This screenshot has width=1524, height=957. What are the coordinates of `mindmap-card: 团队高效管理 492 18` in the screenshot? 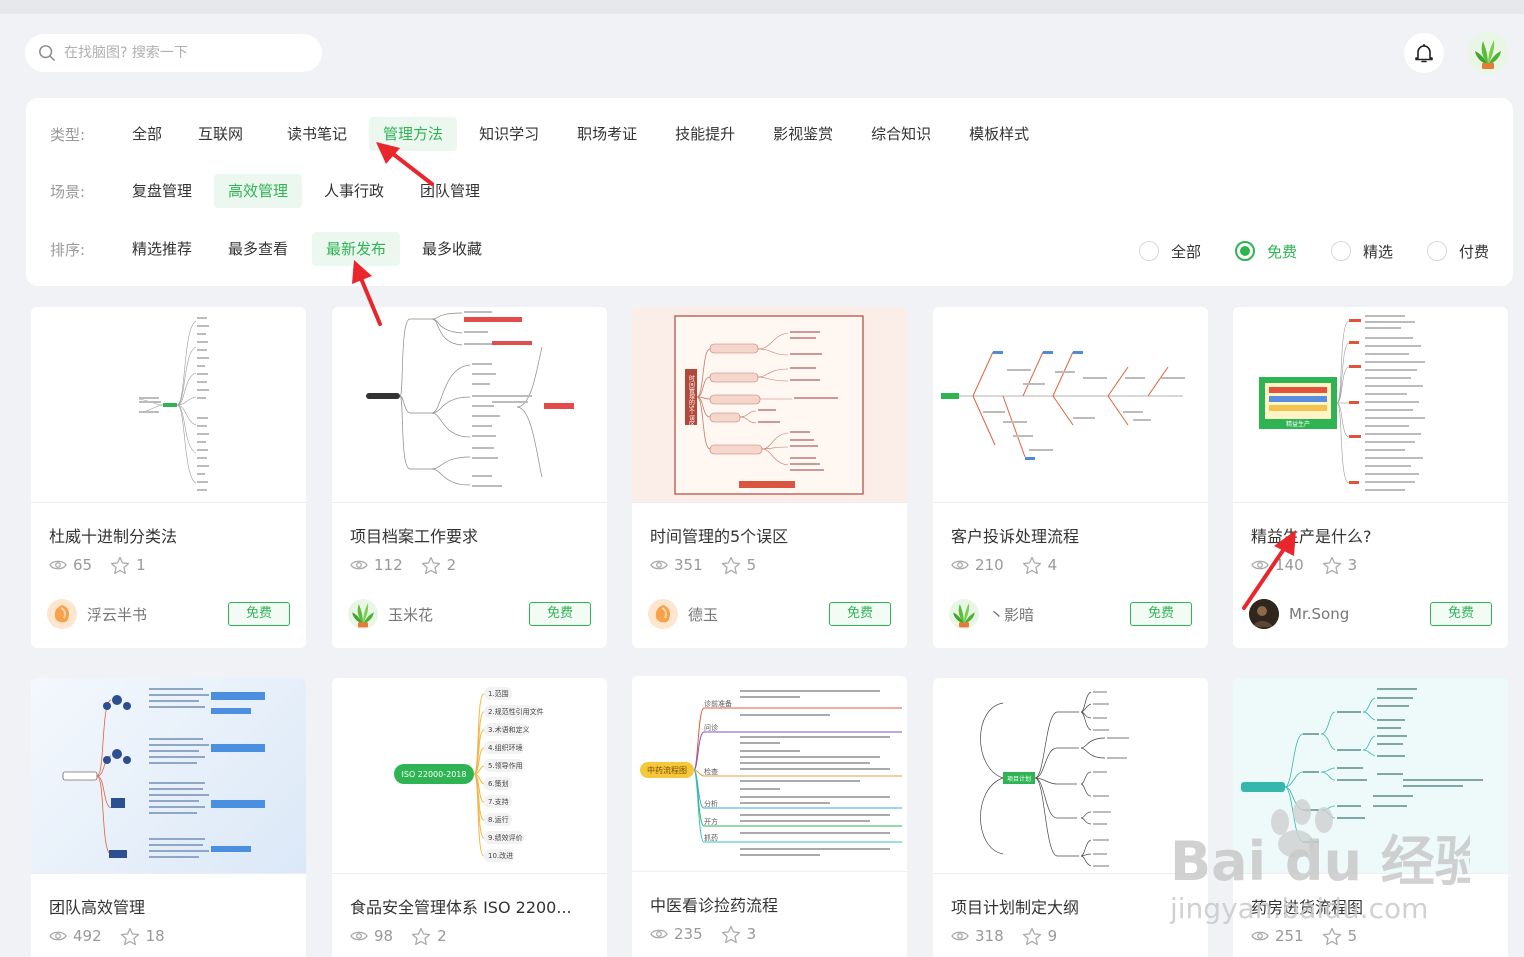 It's located at (168, 817).